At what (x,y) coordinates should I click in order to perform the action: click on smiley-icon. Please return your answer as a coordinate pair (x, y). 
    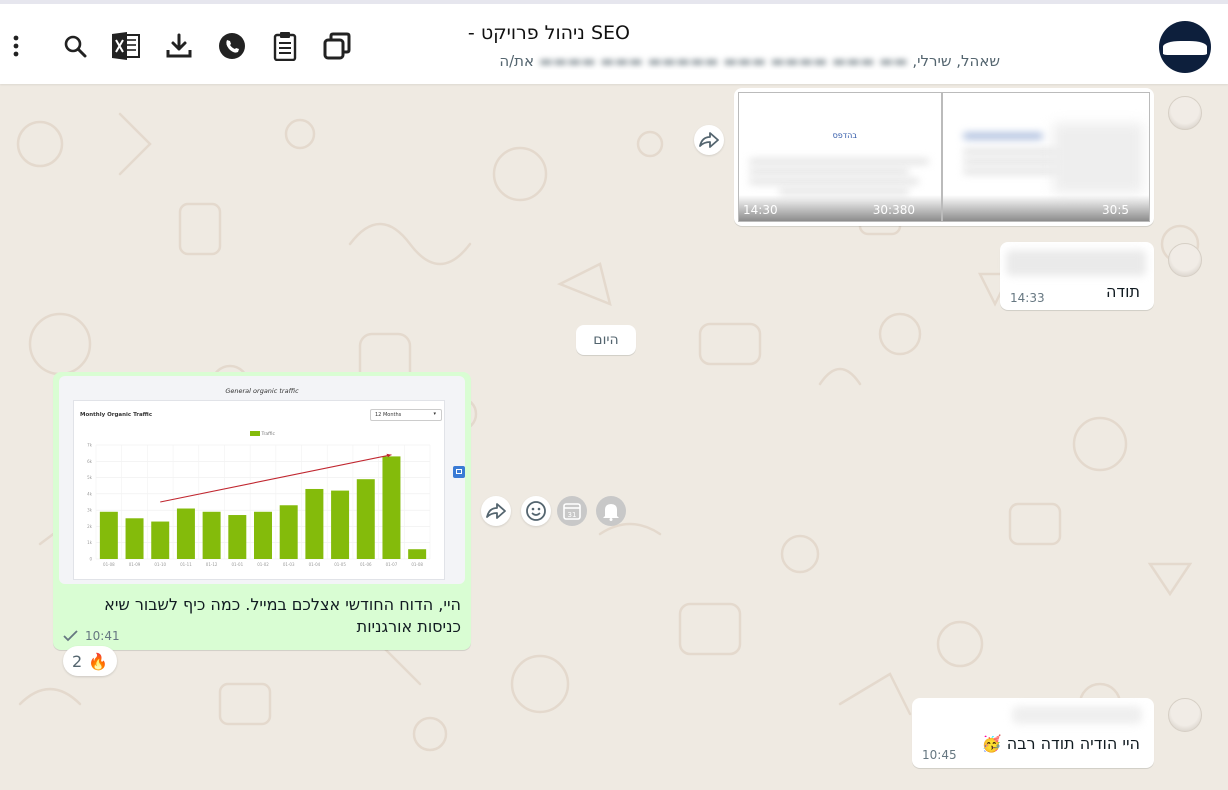
    Looking at the image, I should click on (536, 511).